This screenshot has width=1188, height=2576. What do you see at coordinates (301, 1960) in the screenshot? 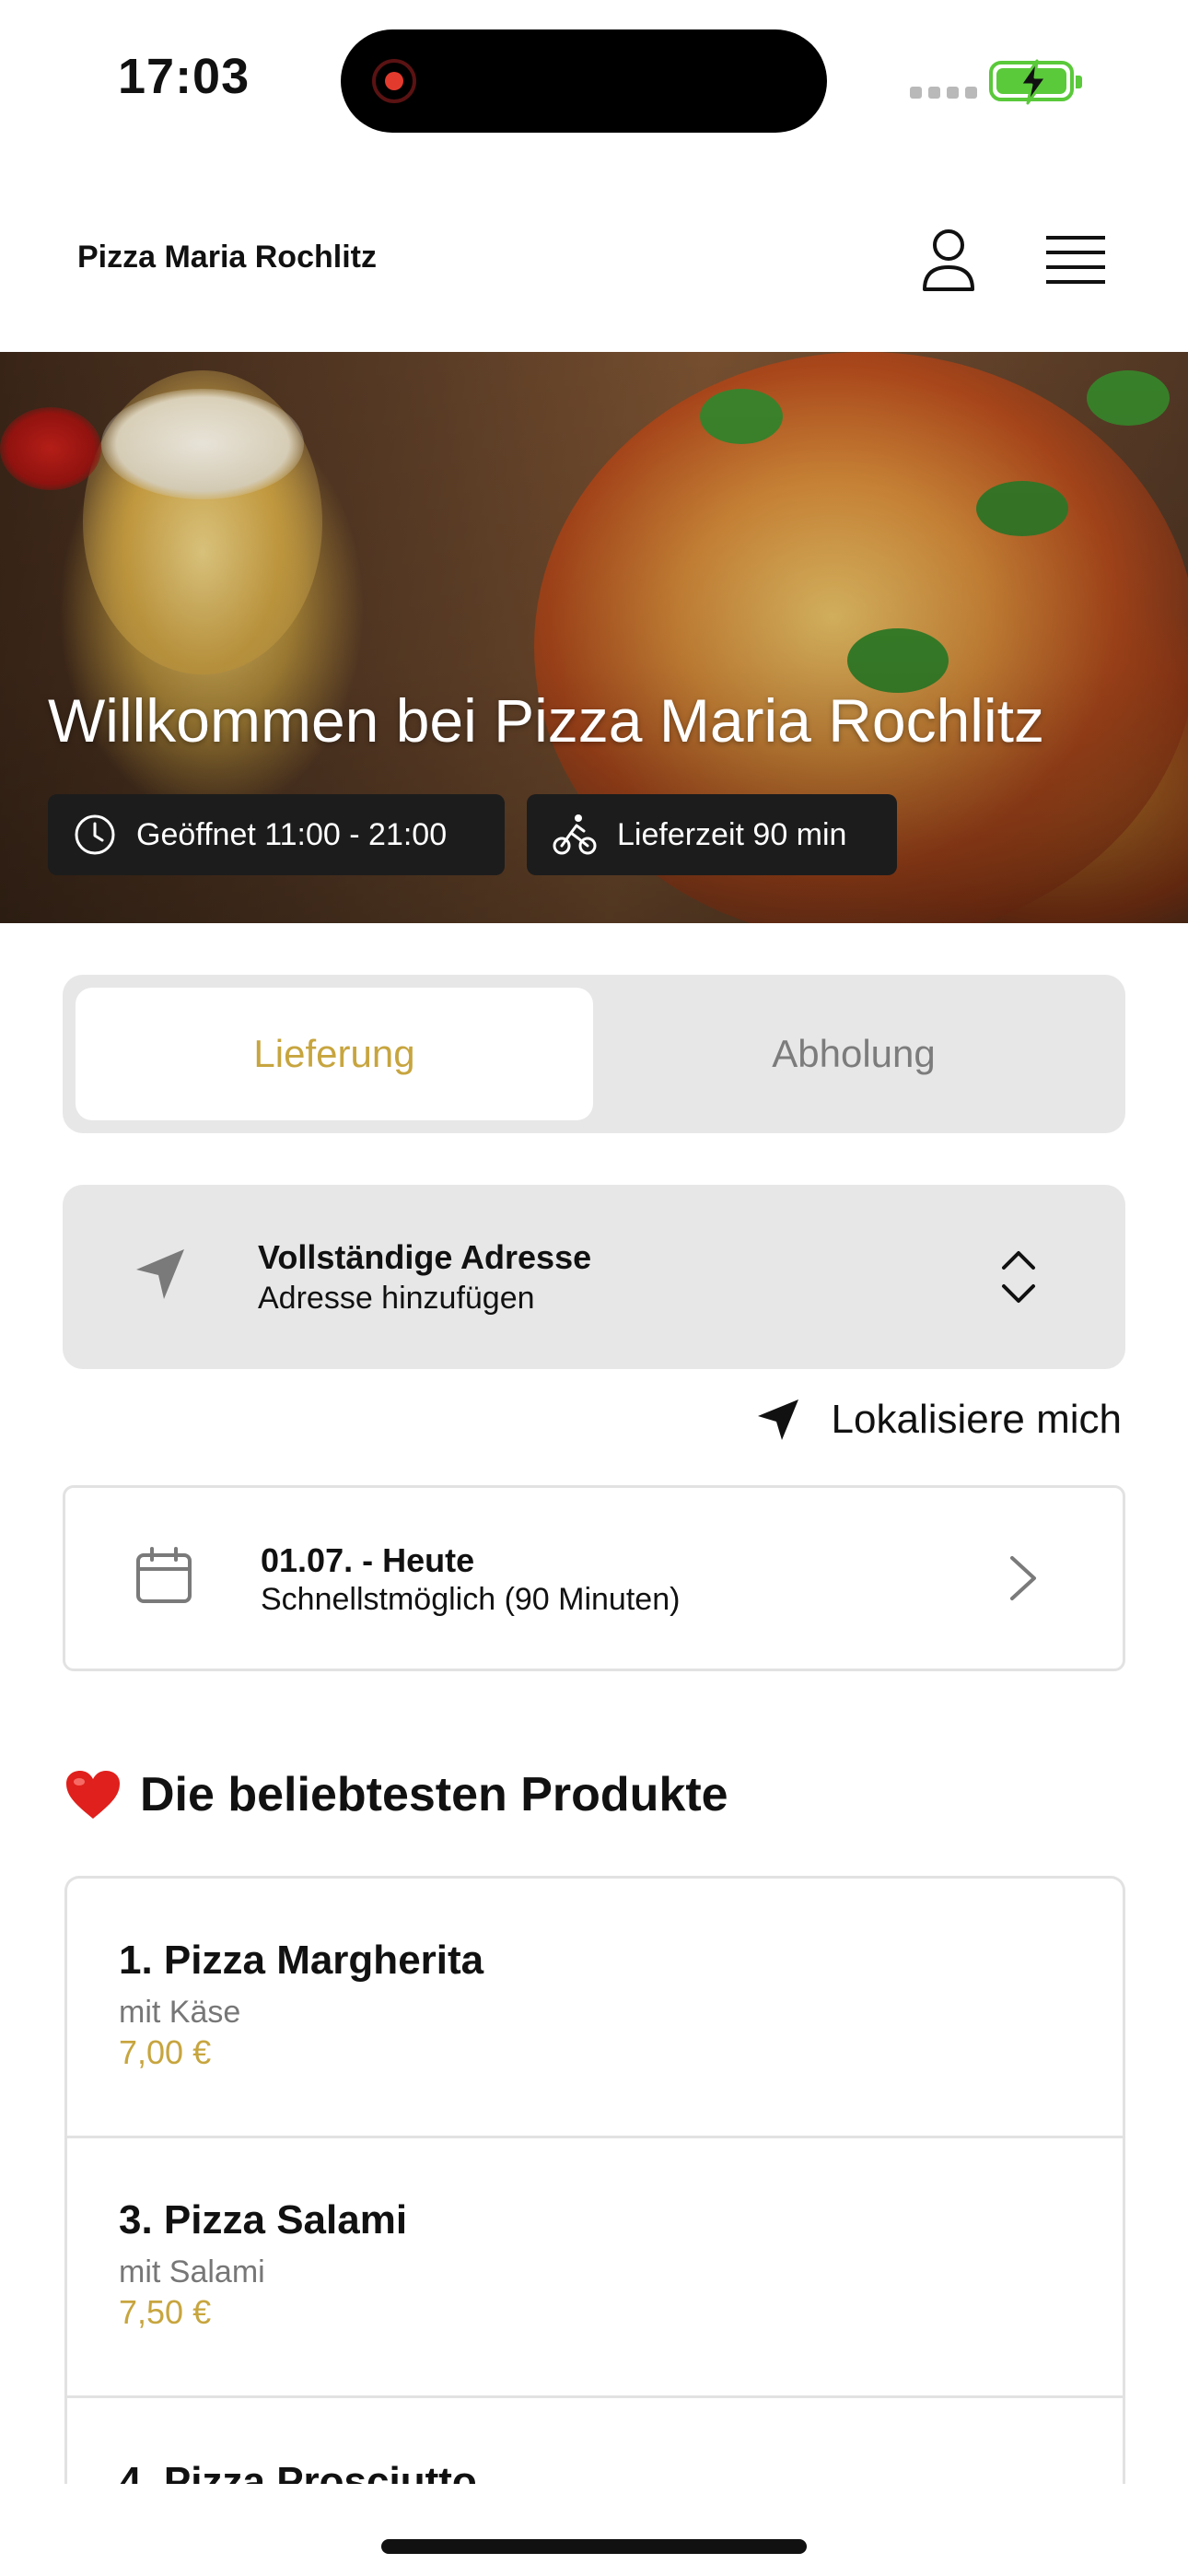
I see `product-name: 1. Pizza Margherita` at bounding box center [301, 1960].